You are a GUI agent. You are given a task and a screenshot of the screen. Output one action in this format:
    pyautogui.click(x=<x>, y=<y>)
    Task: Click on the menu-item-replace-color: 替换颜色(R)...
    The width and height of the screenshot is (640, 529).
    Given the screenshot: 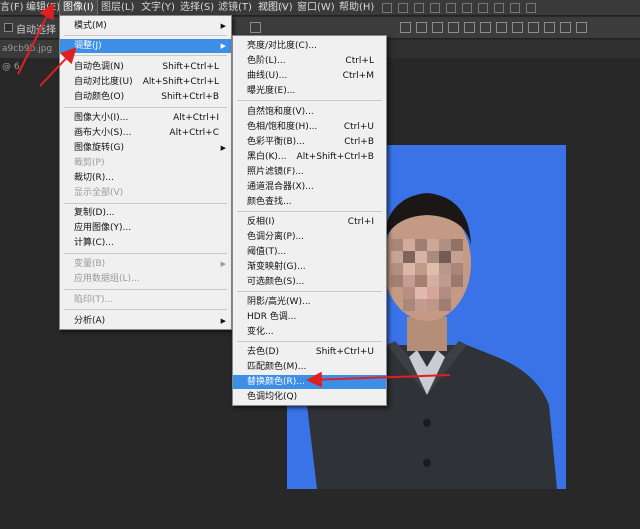 What is the action you would take?
    pyautogui.click(x=309, y=382)
    